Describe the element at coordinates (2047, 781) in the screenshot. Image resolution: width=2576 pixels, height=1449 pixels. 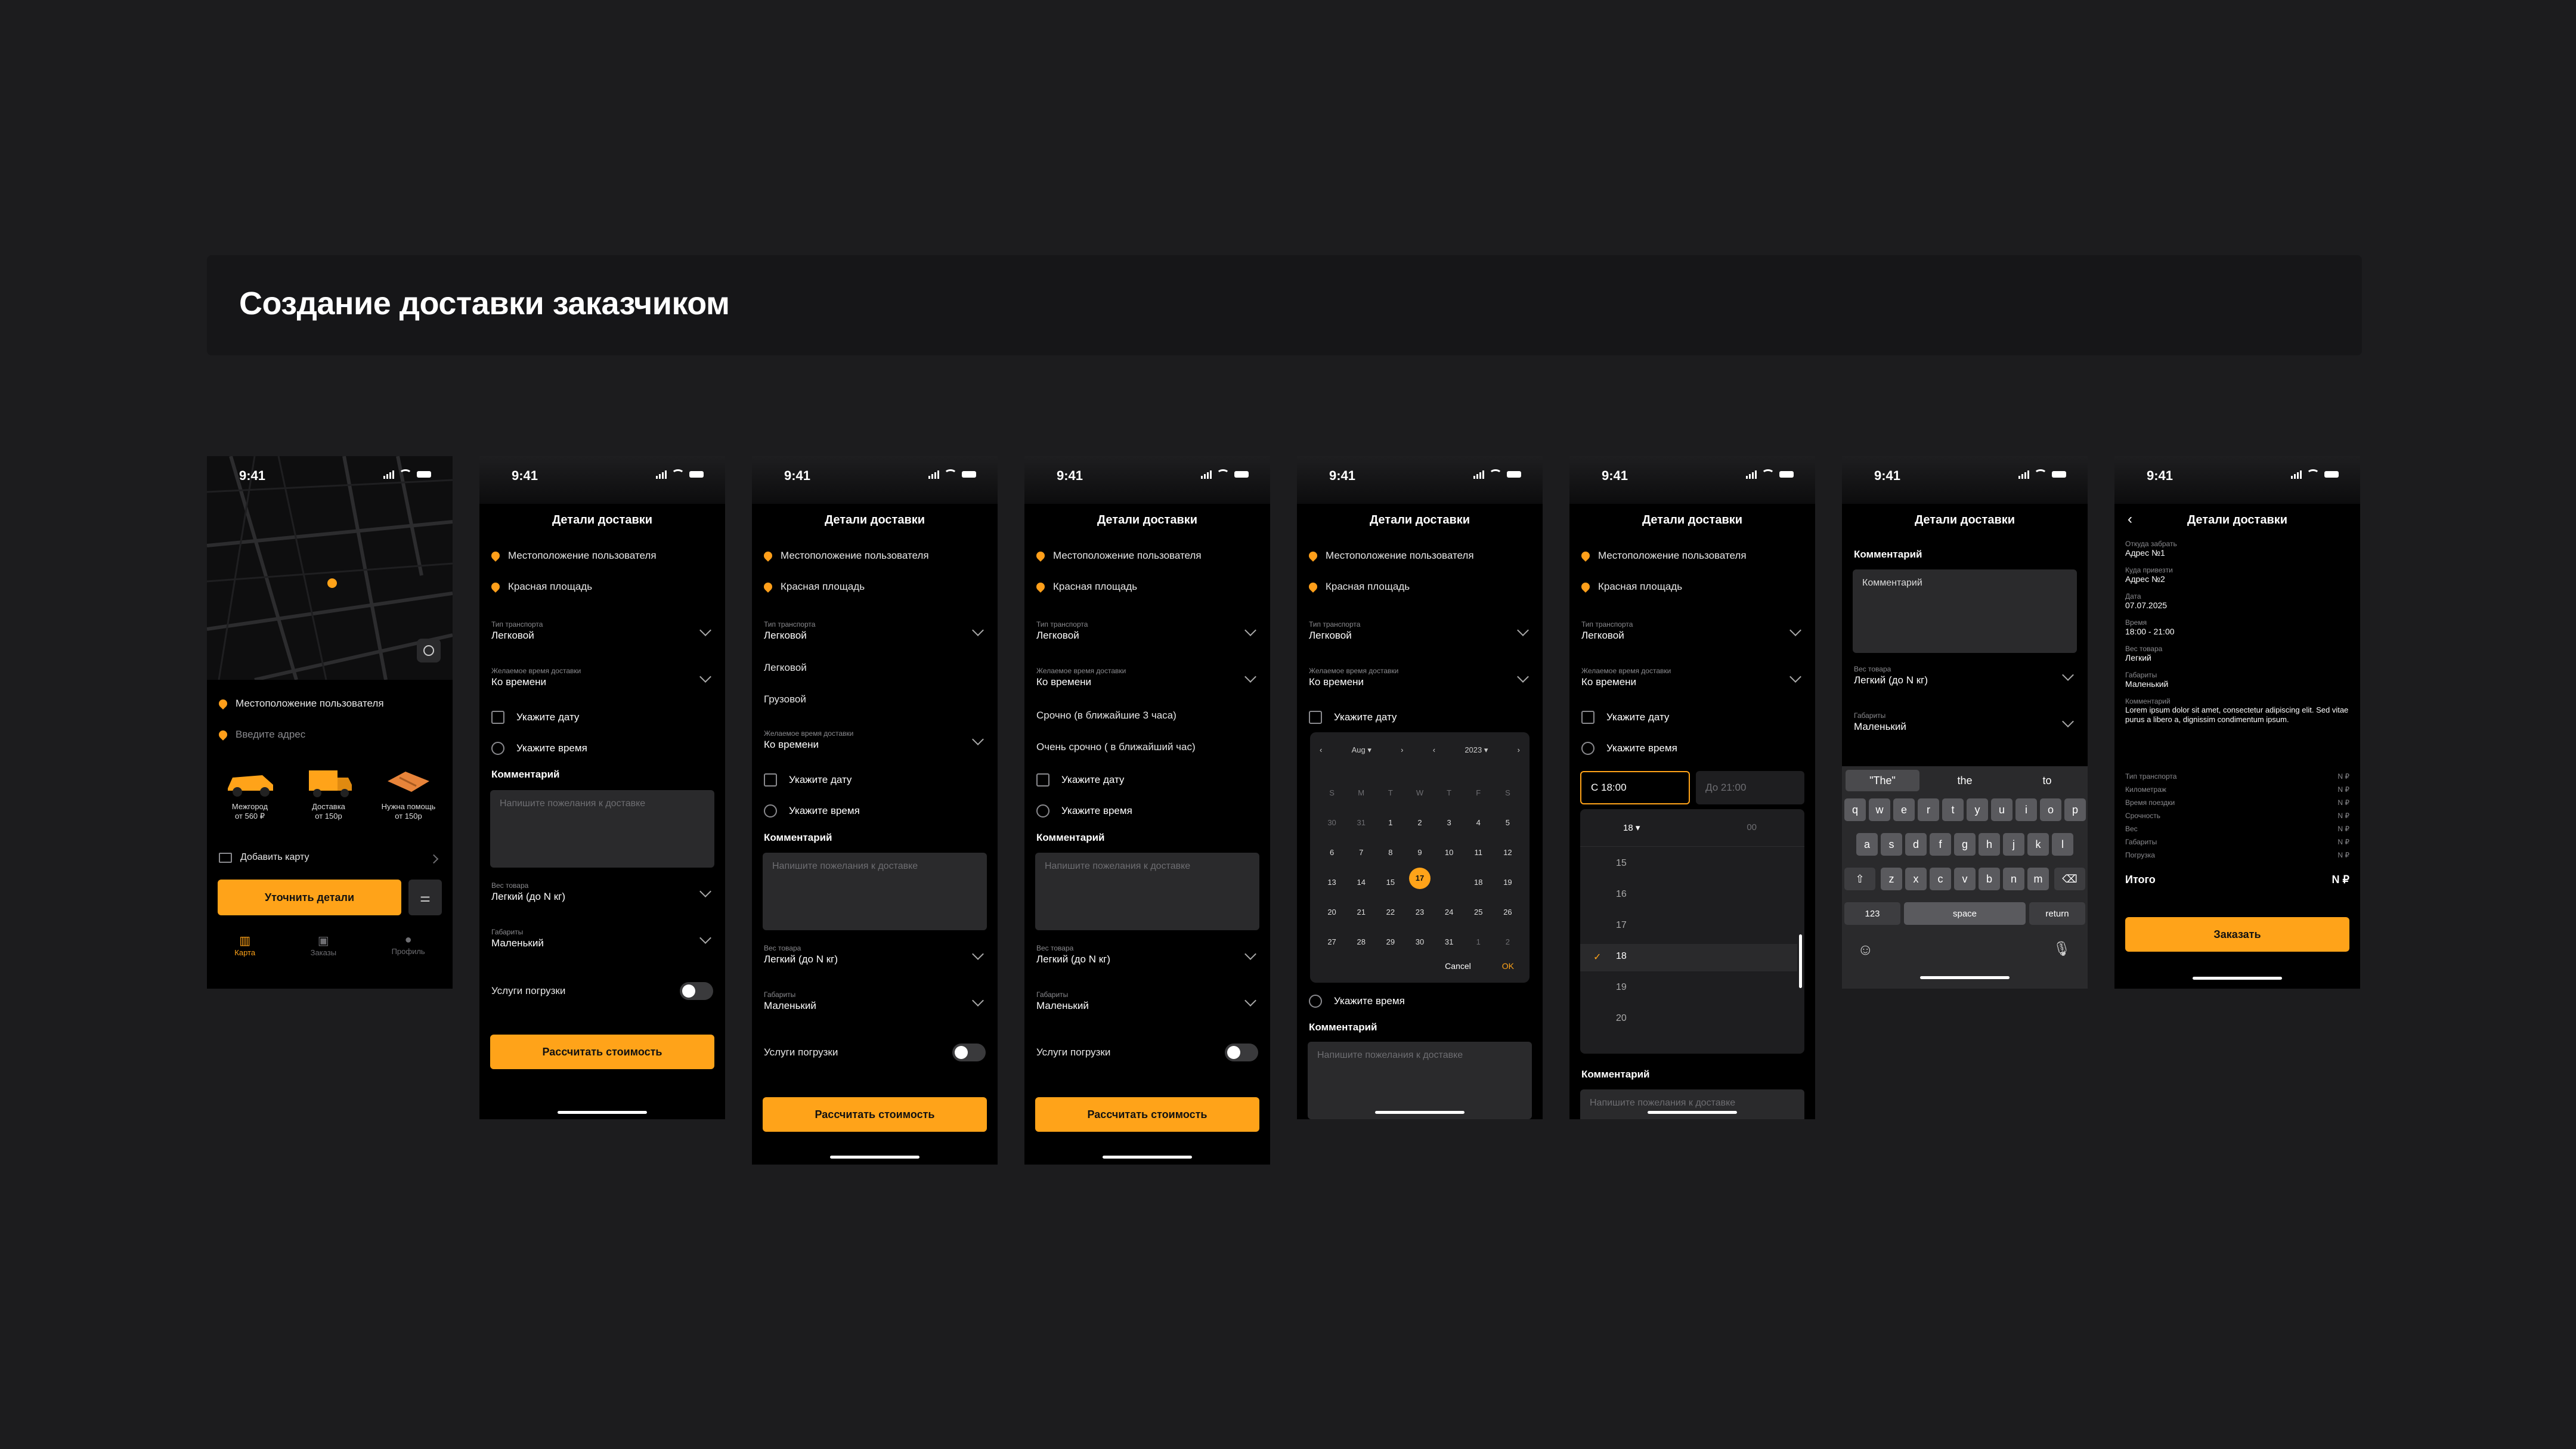
I see `suggestion: to` at that location.